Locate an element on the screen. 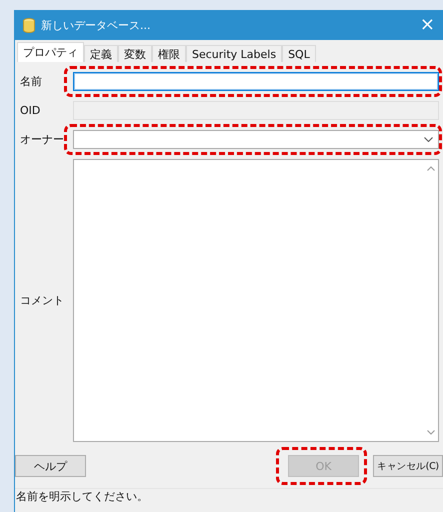  field-label: 名前 is located at coordinates (31, 81).